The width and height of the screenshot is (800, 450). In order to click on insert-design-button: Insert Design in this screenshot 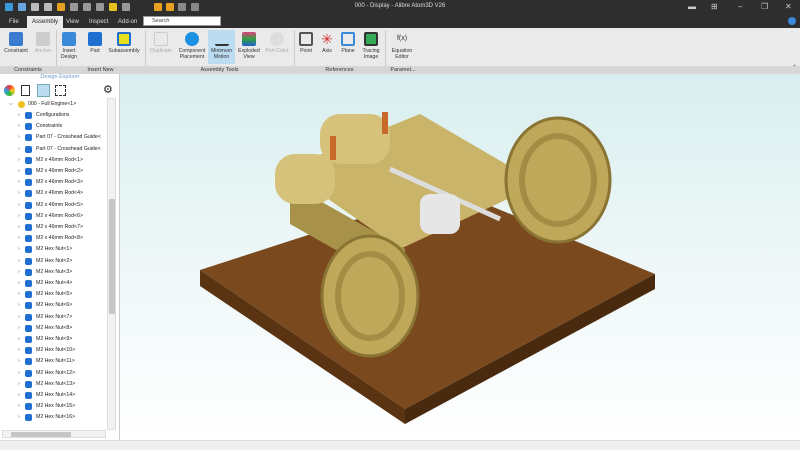, I will do `click(69, 47)`.